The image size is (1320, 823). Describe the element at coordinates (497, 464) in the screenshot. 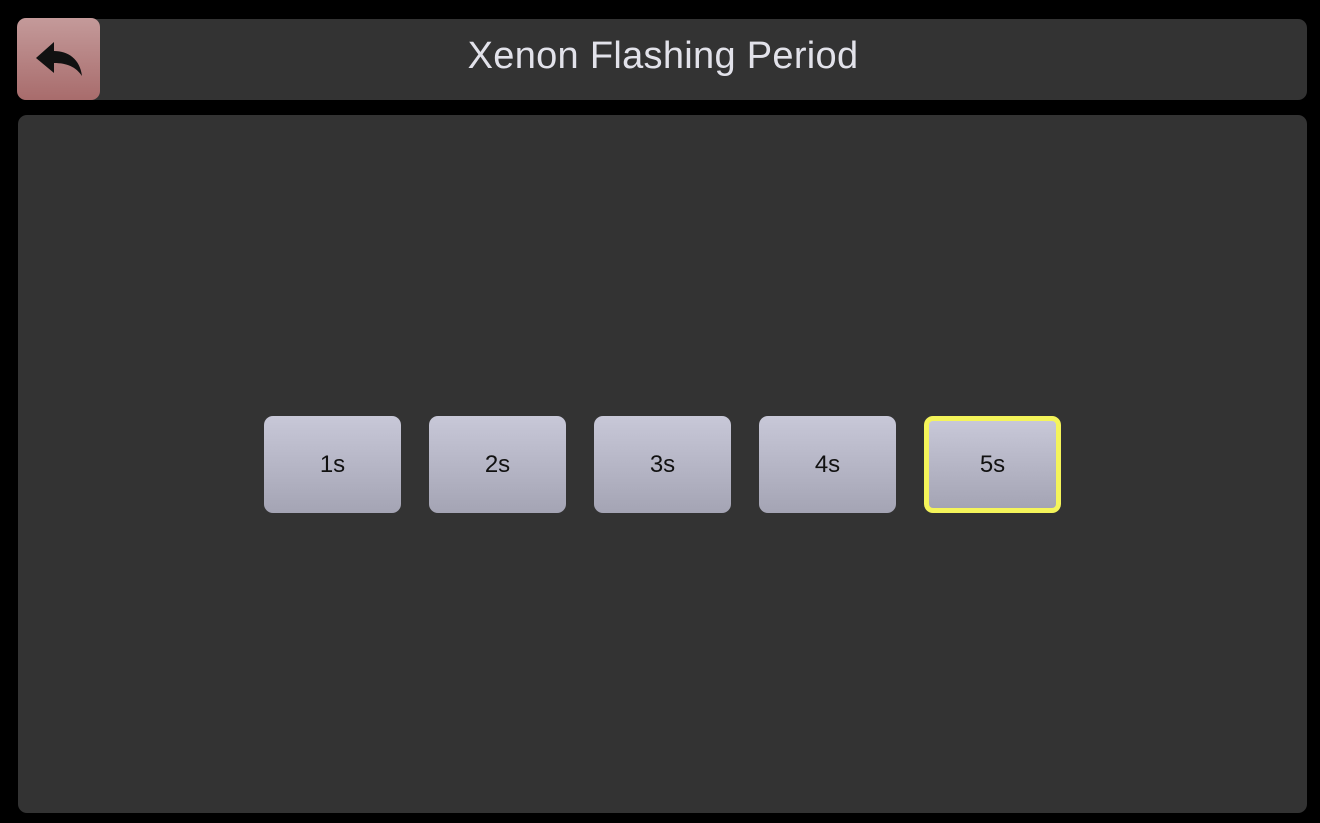

I see `option-2s-button: 2s` at that location.